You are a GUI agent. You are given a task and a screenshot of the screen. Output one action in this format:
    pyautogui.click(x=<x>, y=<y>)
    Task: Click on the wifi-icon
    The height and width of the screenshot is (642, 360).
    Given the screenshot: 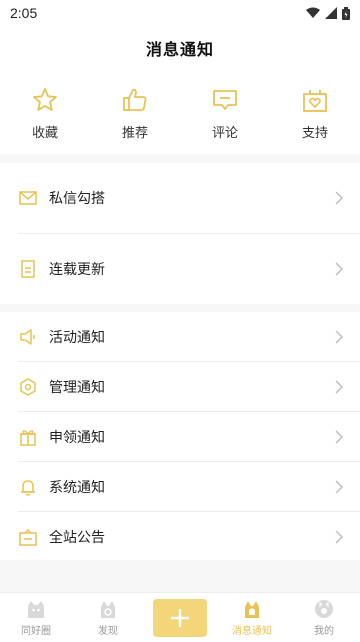 What is the action you would take?
    pyautogui.click(x=313, y=12)
    